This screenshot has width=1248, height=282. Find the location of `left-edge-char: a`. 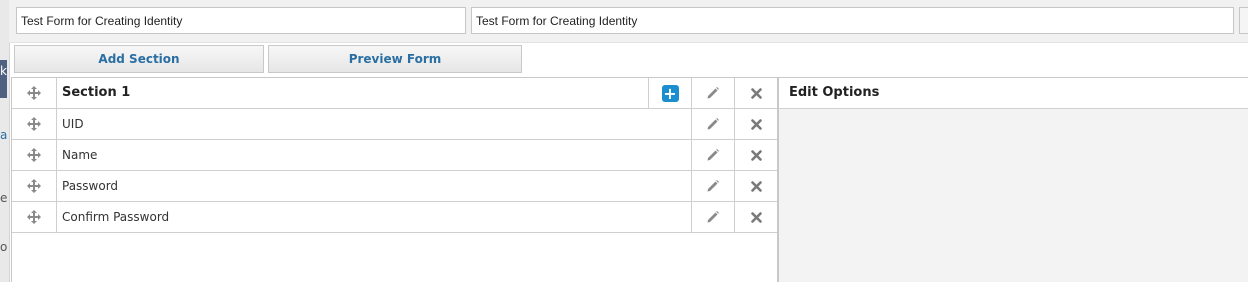

left-edge-char: a is located at coordinates (4, 135).